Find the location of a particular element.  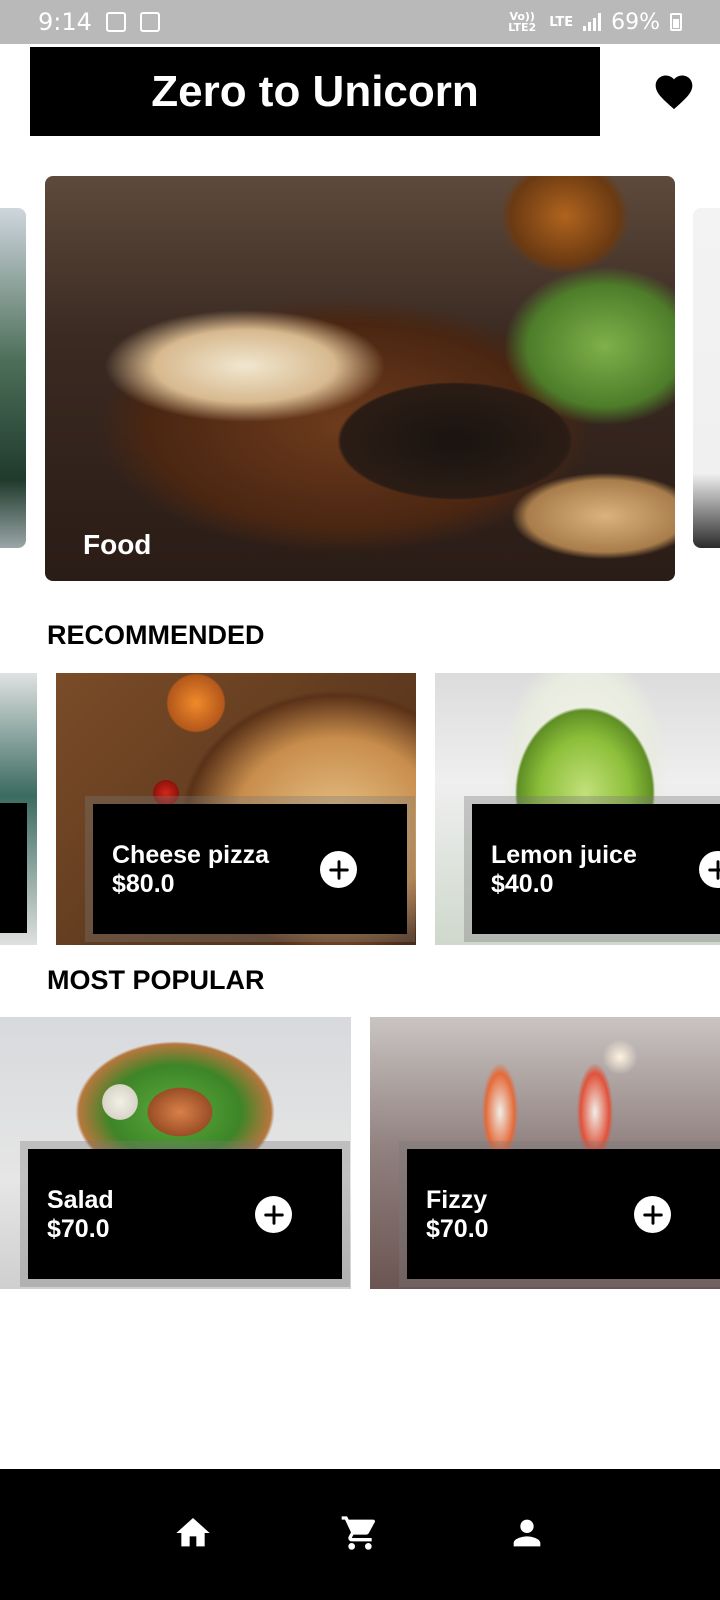

most-popular-title: MOST POPULAR is located at coordinates (156, 980).